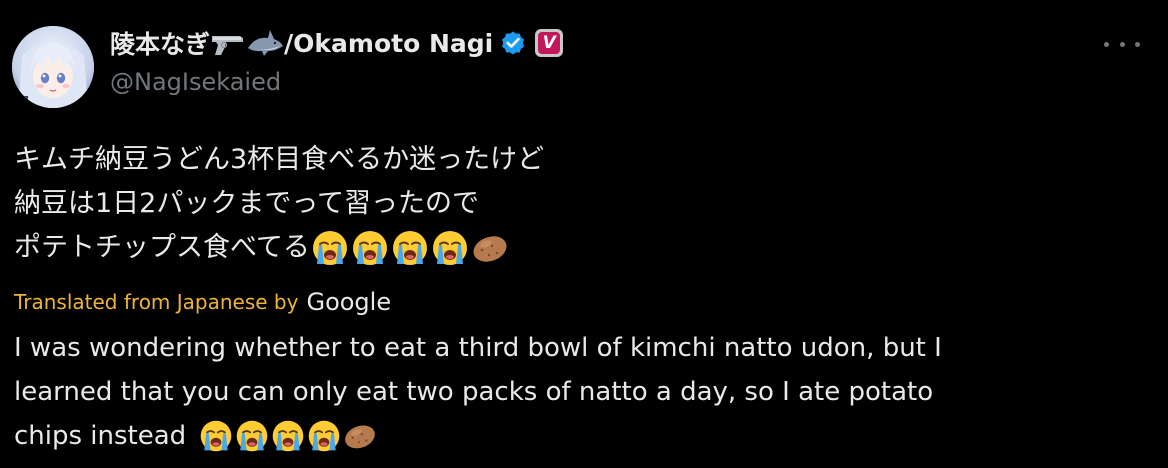 The height and width of the screenshot is (468, 1168). Describe the element at coordinates (265, 43) in the screenshot. I see `shark-emoji-icon` at that location.